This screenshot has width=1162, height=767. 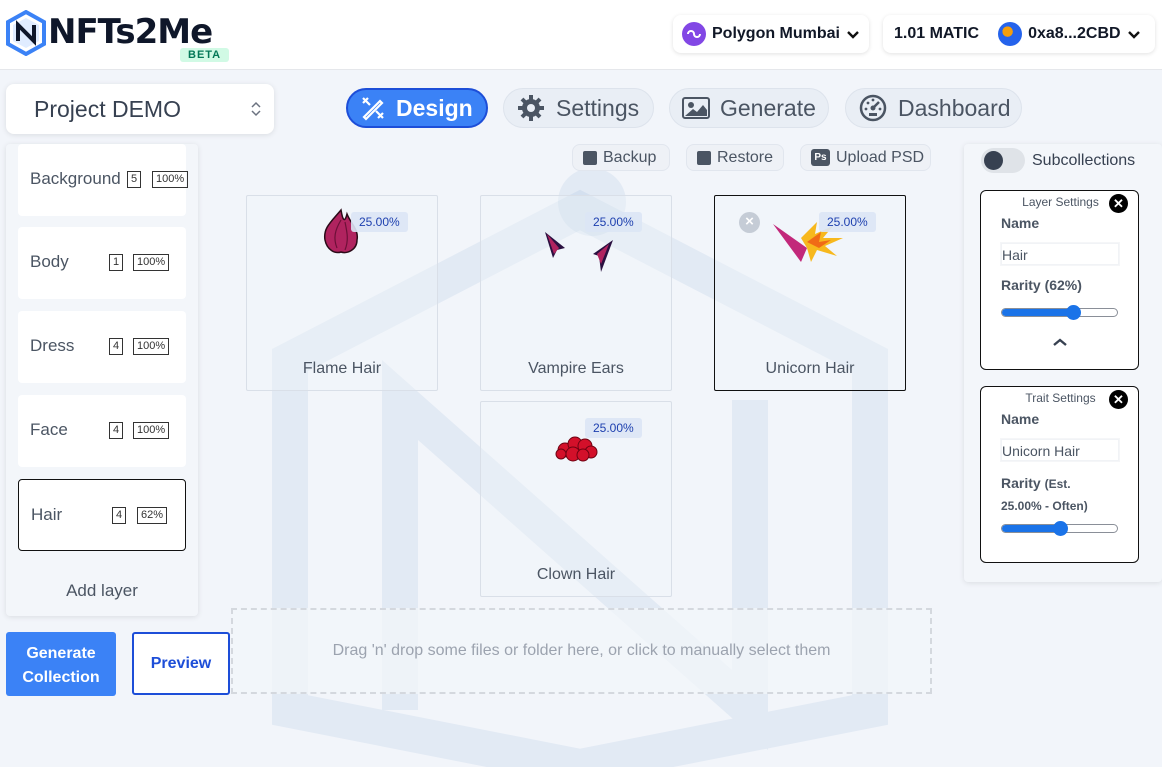 What do you see at coordinates (598, 107) in the screenshot?
I see `tab-settings-label: Settings` at bounding box center [598, 107].